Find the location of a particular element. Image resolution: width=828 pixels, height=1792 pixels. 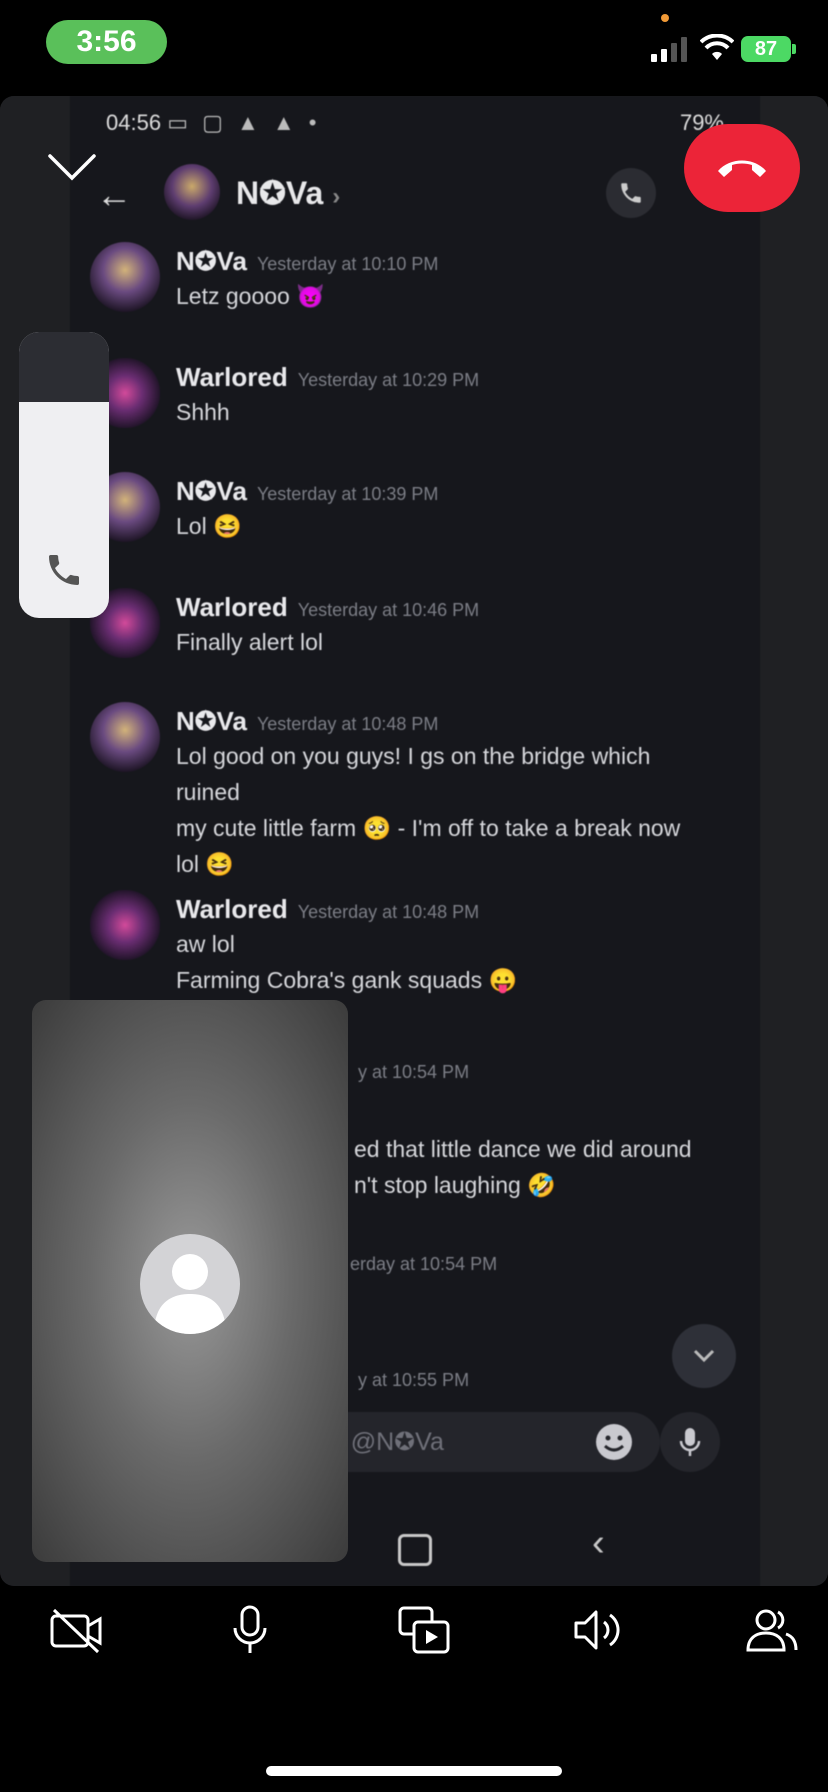

message-time: Yesterday at 10:39 PM is located at coordinates (347, 494).